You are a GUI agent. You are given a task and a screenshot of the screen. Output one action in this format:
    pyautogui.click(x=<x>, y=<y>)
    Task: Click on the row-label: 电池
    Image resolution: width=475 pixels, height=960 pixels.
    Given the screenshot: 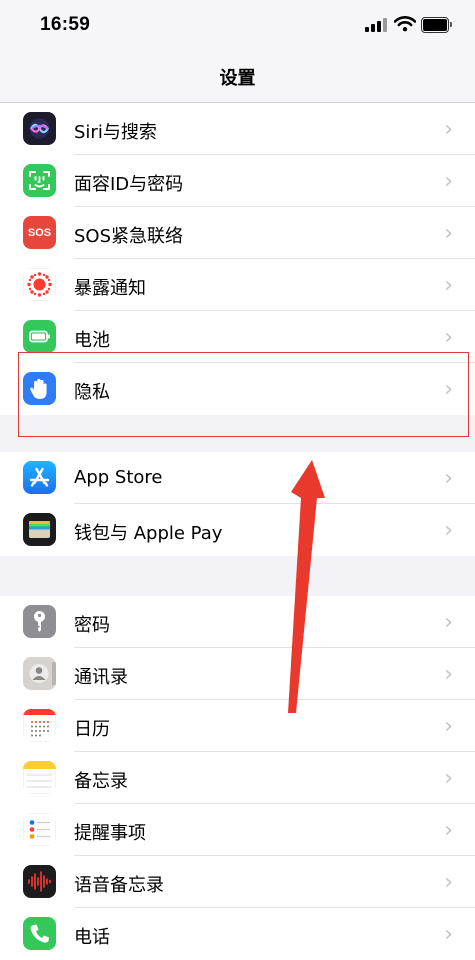 What is the action you would take?
    pyautogui.click(x=92, y=340)
    